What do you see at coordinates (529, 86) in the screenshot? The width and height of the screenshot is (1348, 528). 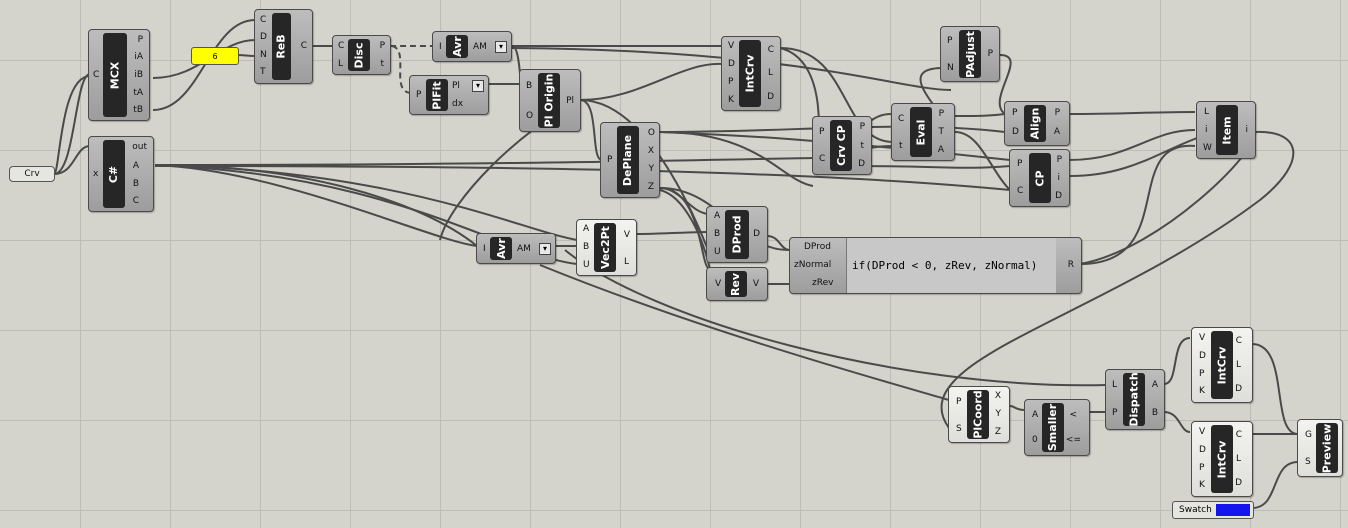 I see `plorigin-input-b: B` at bounding box center [529, 86].